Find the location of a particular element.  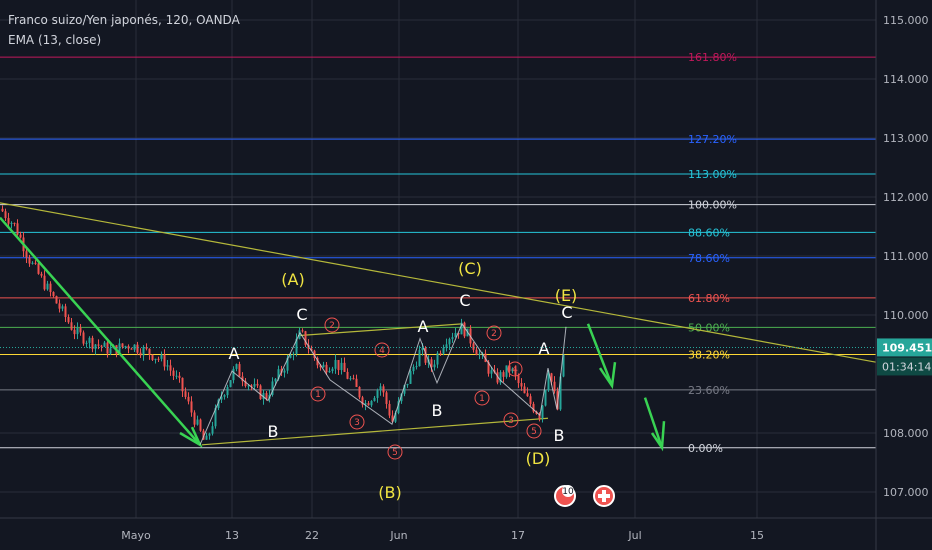

time-tick: 17 is located at coordinates (518, 535).